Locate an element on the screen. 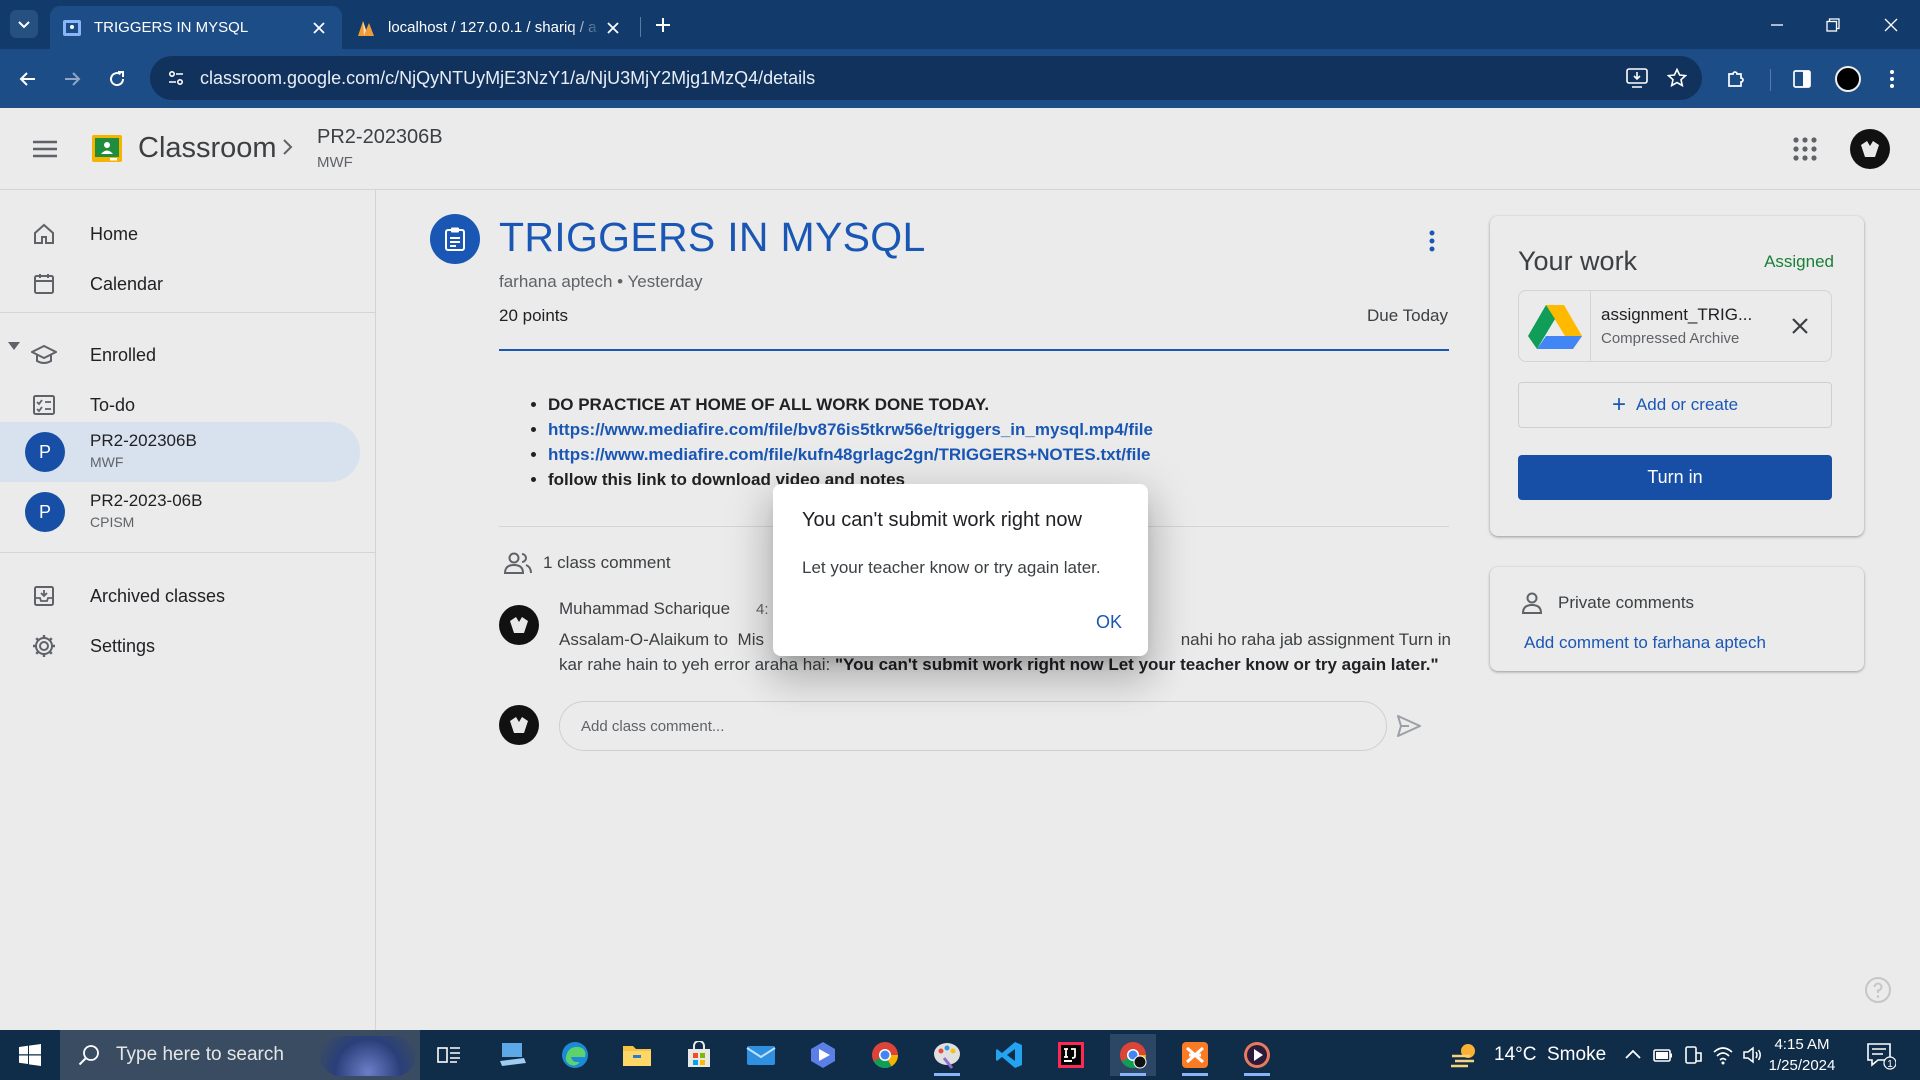  browser-tab-classroom: TRIGGERS IN MYSQL is located at coordinates (196, 27).